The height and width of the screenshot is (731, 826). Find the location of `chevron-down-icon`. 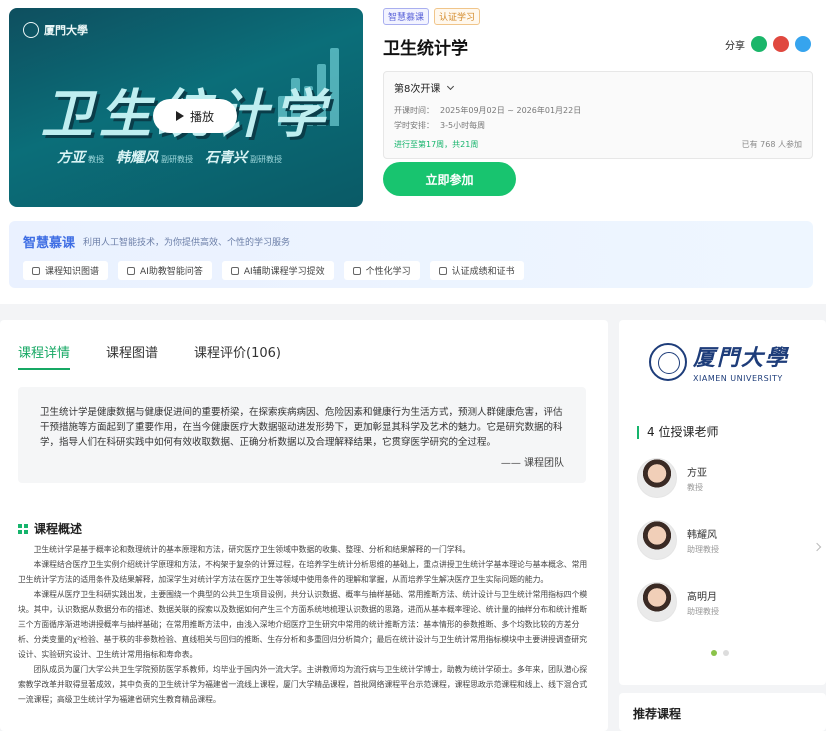

chevron-down-icon is located at coordinates (451, 86).